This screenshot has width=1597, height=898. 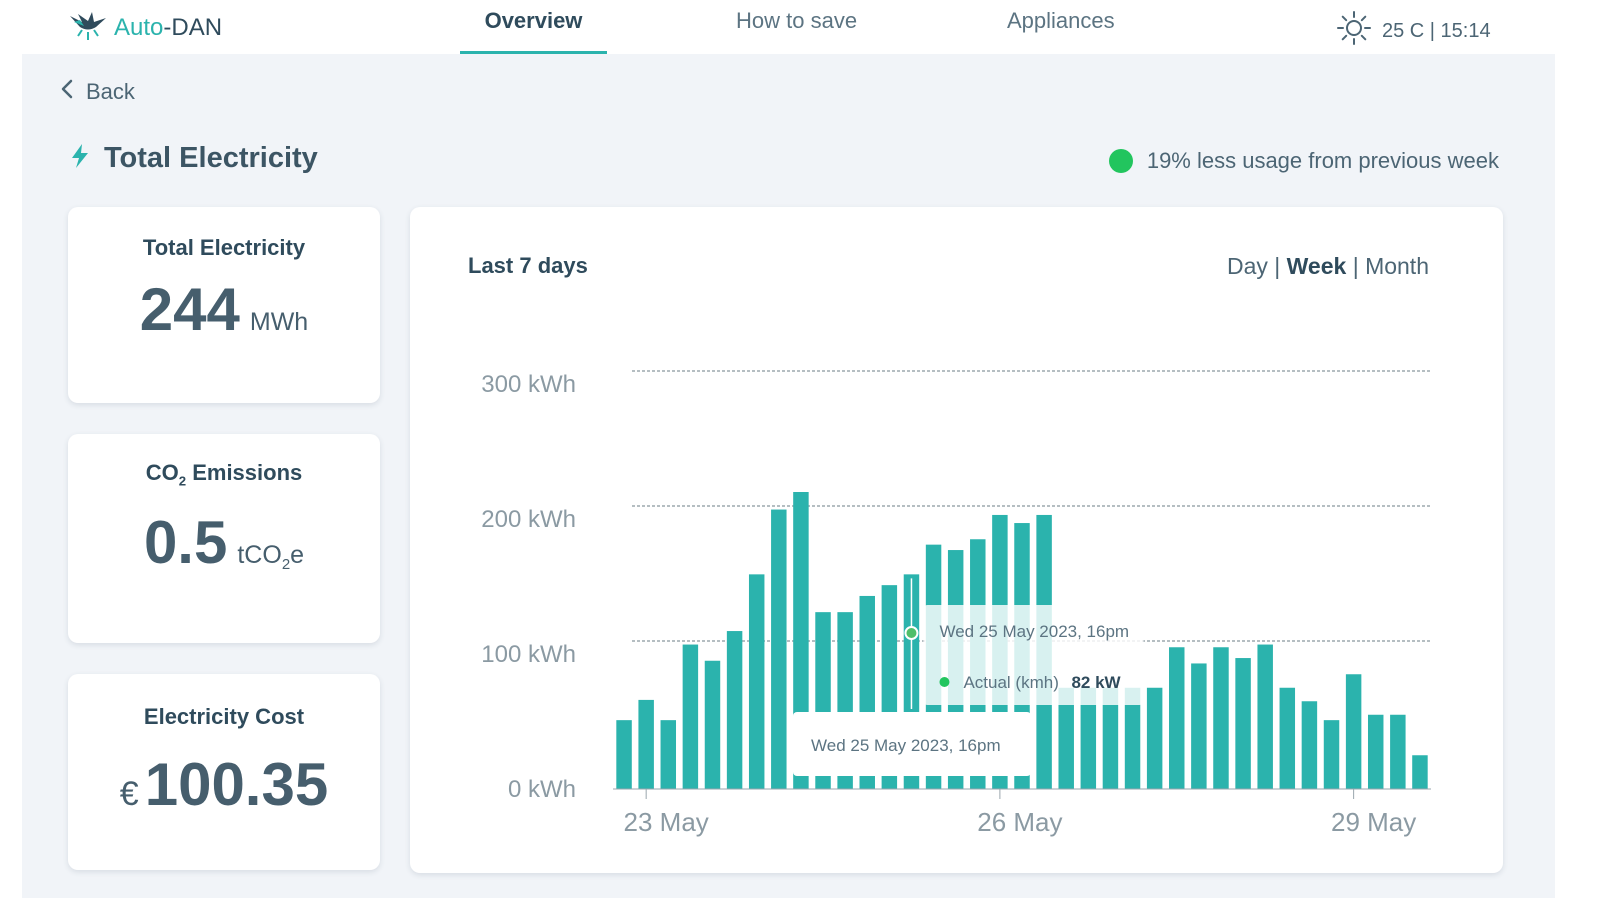 I want to click on tab-appliances: Appliances, so click(x=1061, y=31).